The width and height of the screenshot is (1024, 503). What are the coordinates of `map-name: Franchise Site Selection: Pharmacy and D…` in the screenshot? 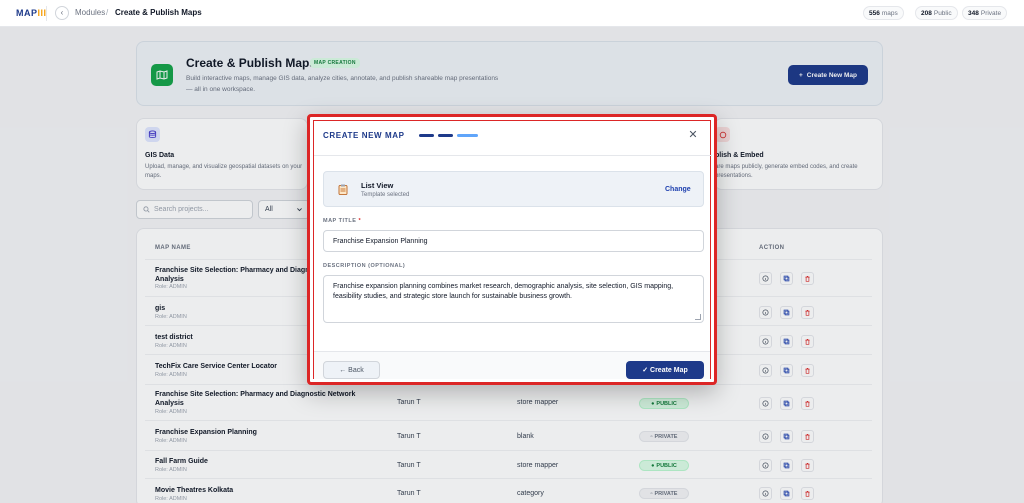 It's located at (265, 399).